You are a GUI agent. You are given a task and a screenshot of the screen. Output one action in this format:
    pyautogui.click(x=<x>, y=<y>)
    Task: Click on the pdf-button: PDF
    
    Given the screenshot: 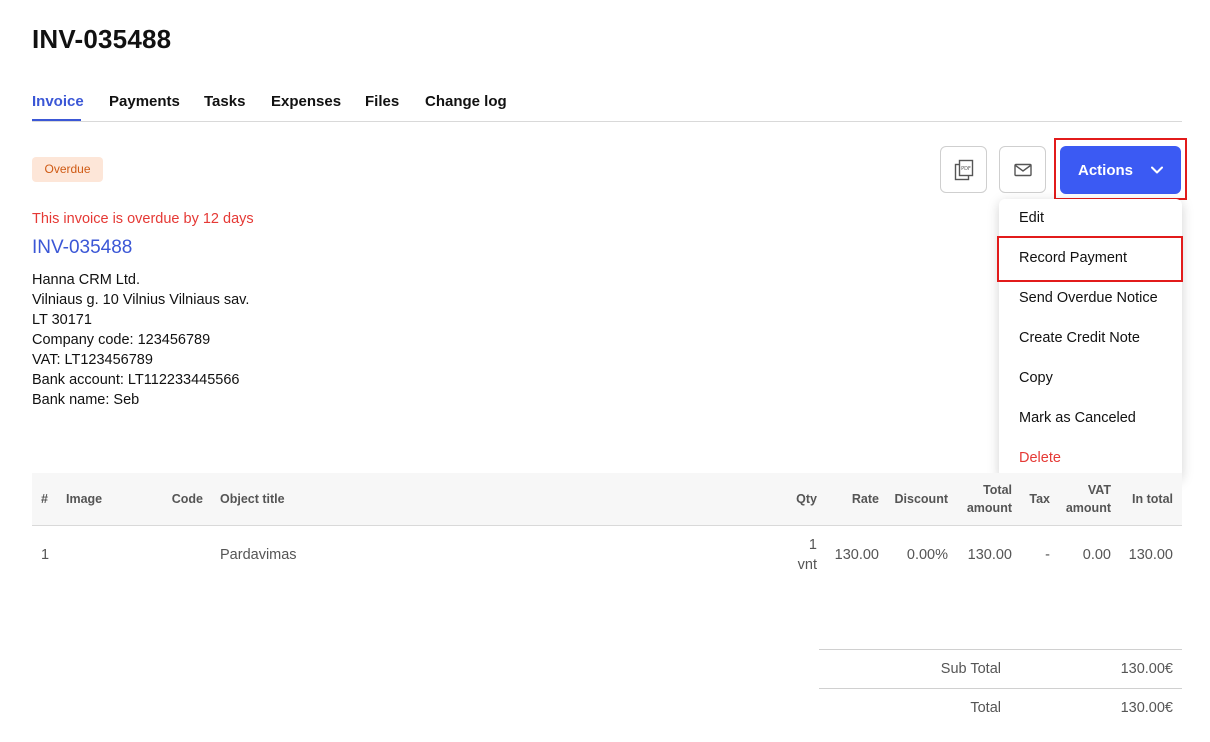 What is the action you would take?
    pyautogui.click(x=963, y=169)
    